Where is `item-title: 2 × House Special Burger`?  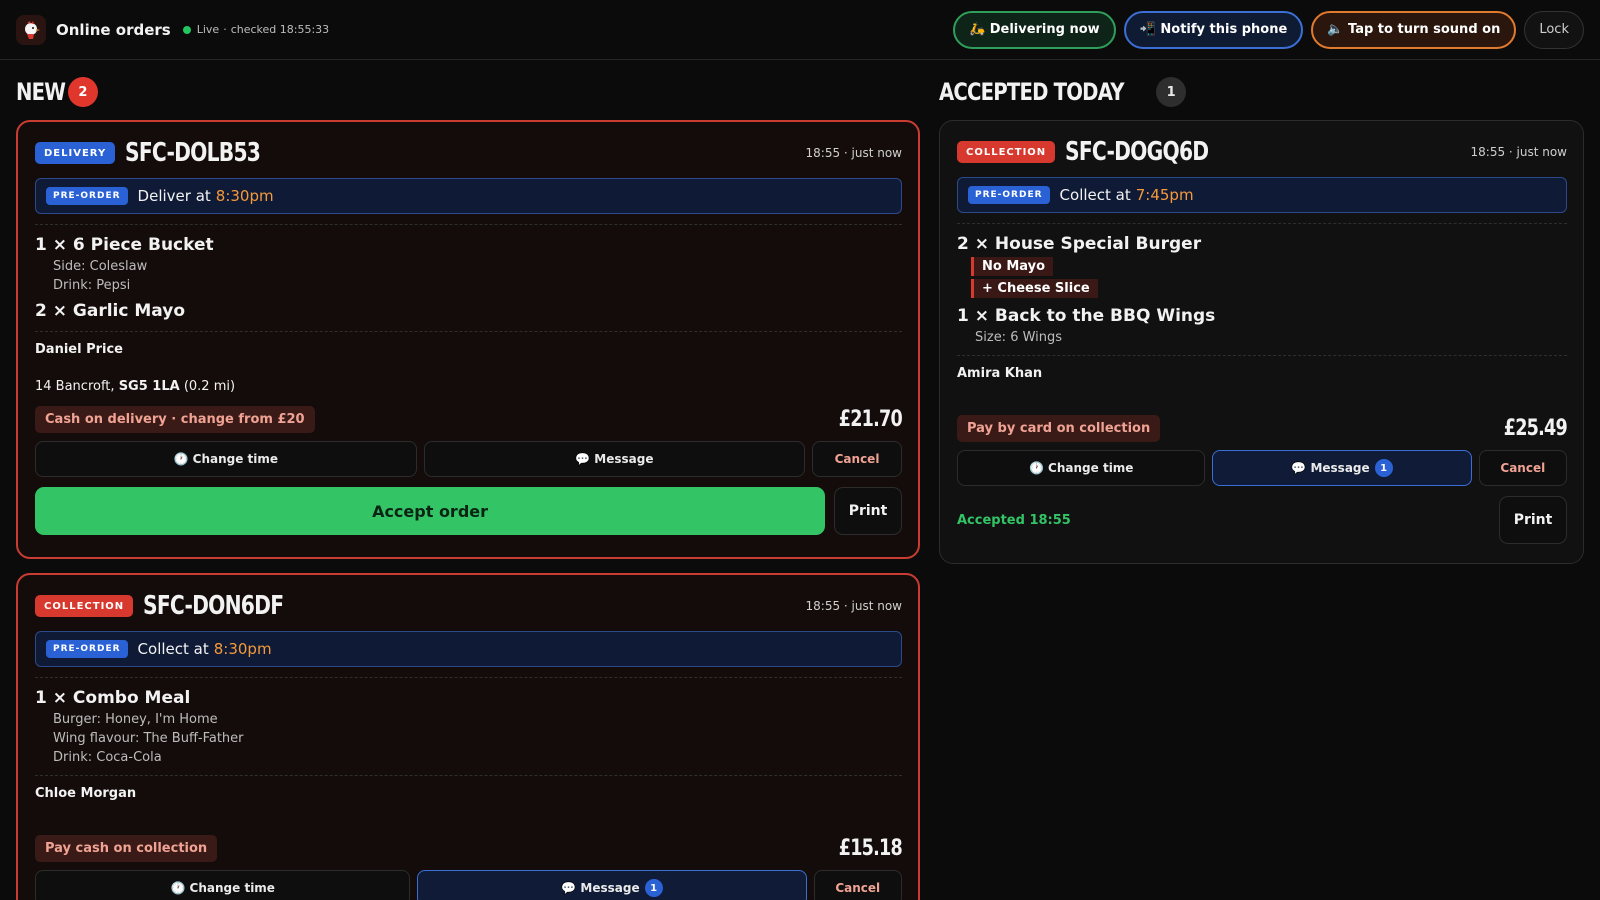
item-title: 2 × House Special Burger is located at coordinates (1079, 244).